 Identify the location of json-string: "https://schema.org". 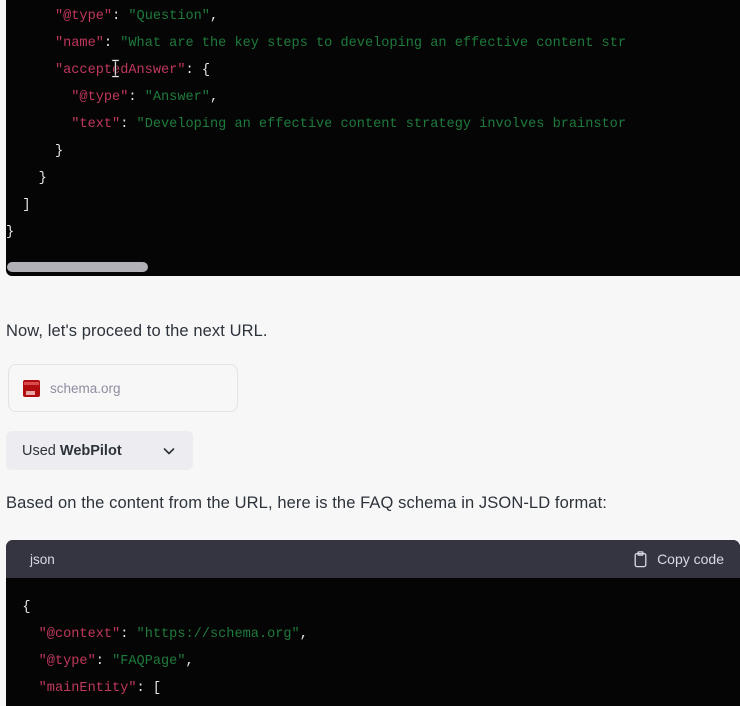
(218, 634).